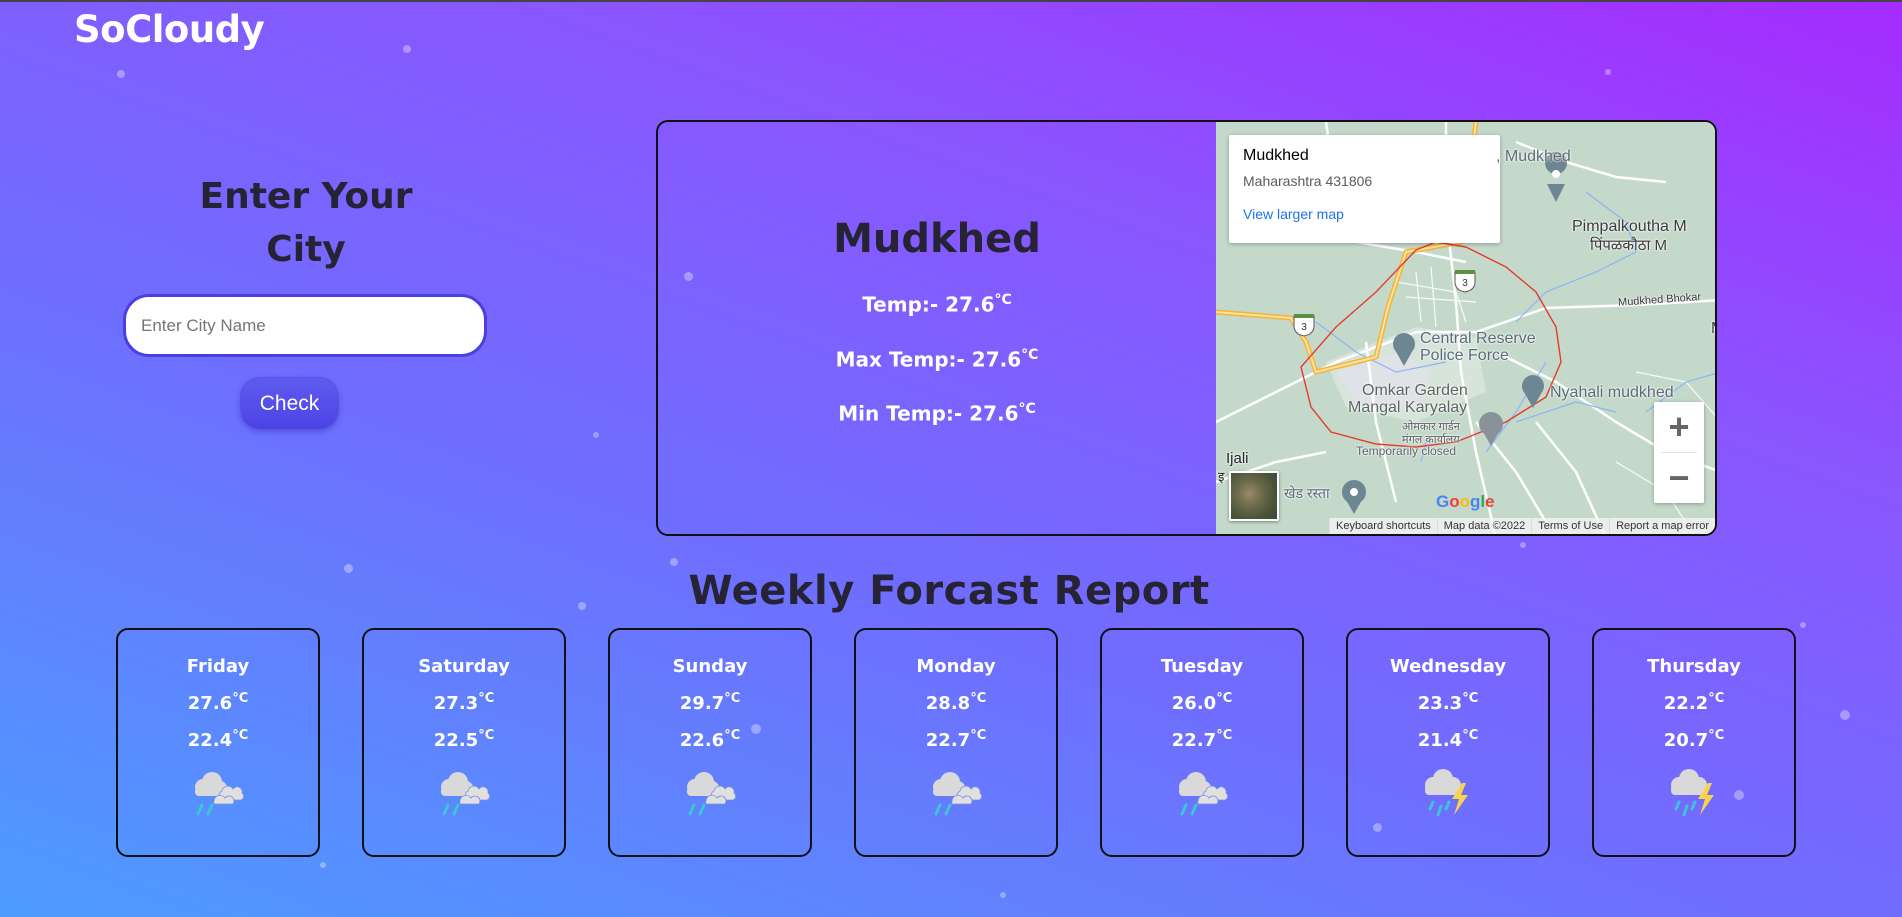 Image resolution: width=1902 pixels, height=917 pixels. What do you see at coordinates (710, 666) in the screenshot?
I see `forecast-day: Sunday` at bounding box center [710, 666].